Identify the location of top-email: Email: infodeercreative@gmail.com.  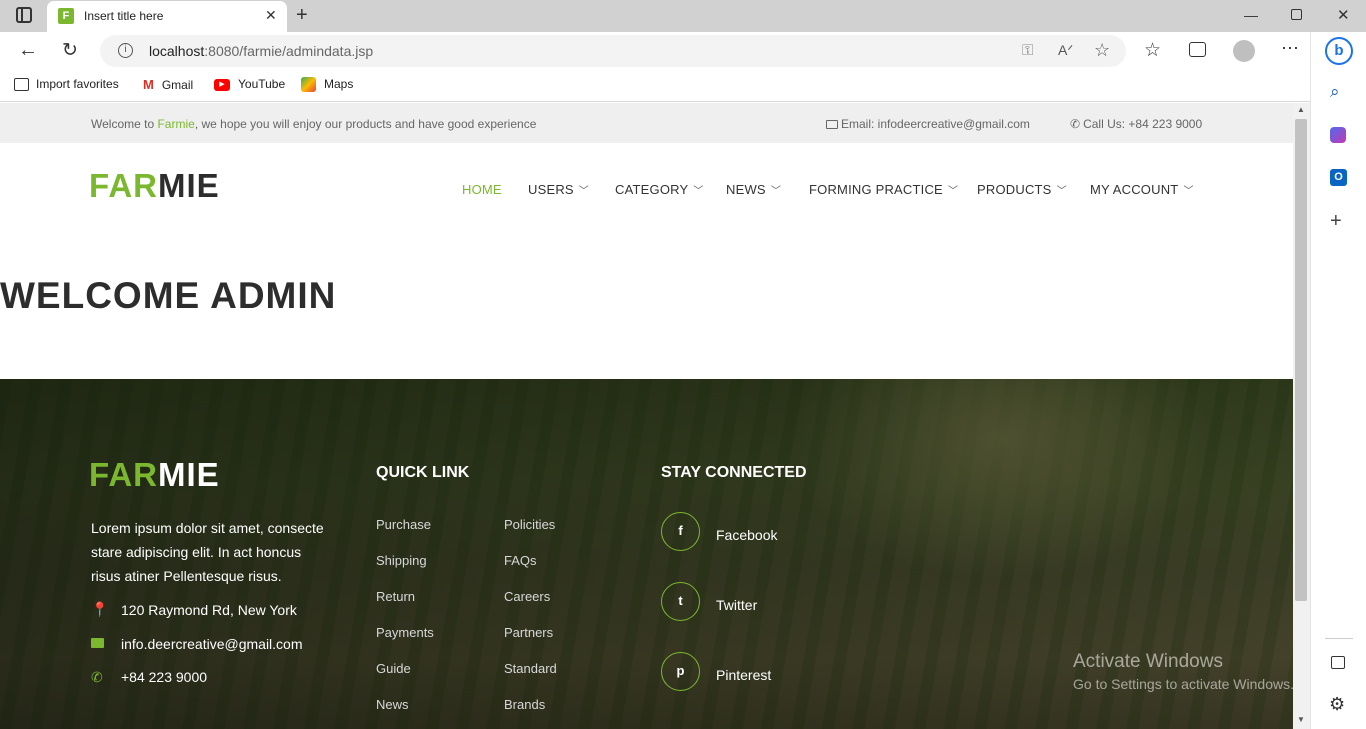
(928, 124).